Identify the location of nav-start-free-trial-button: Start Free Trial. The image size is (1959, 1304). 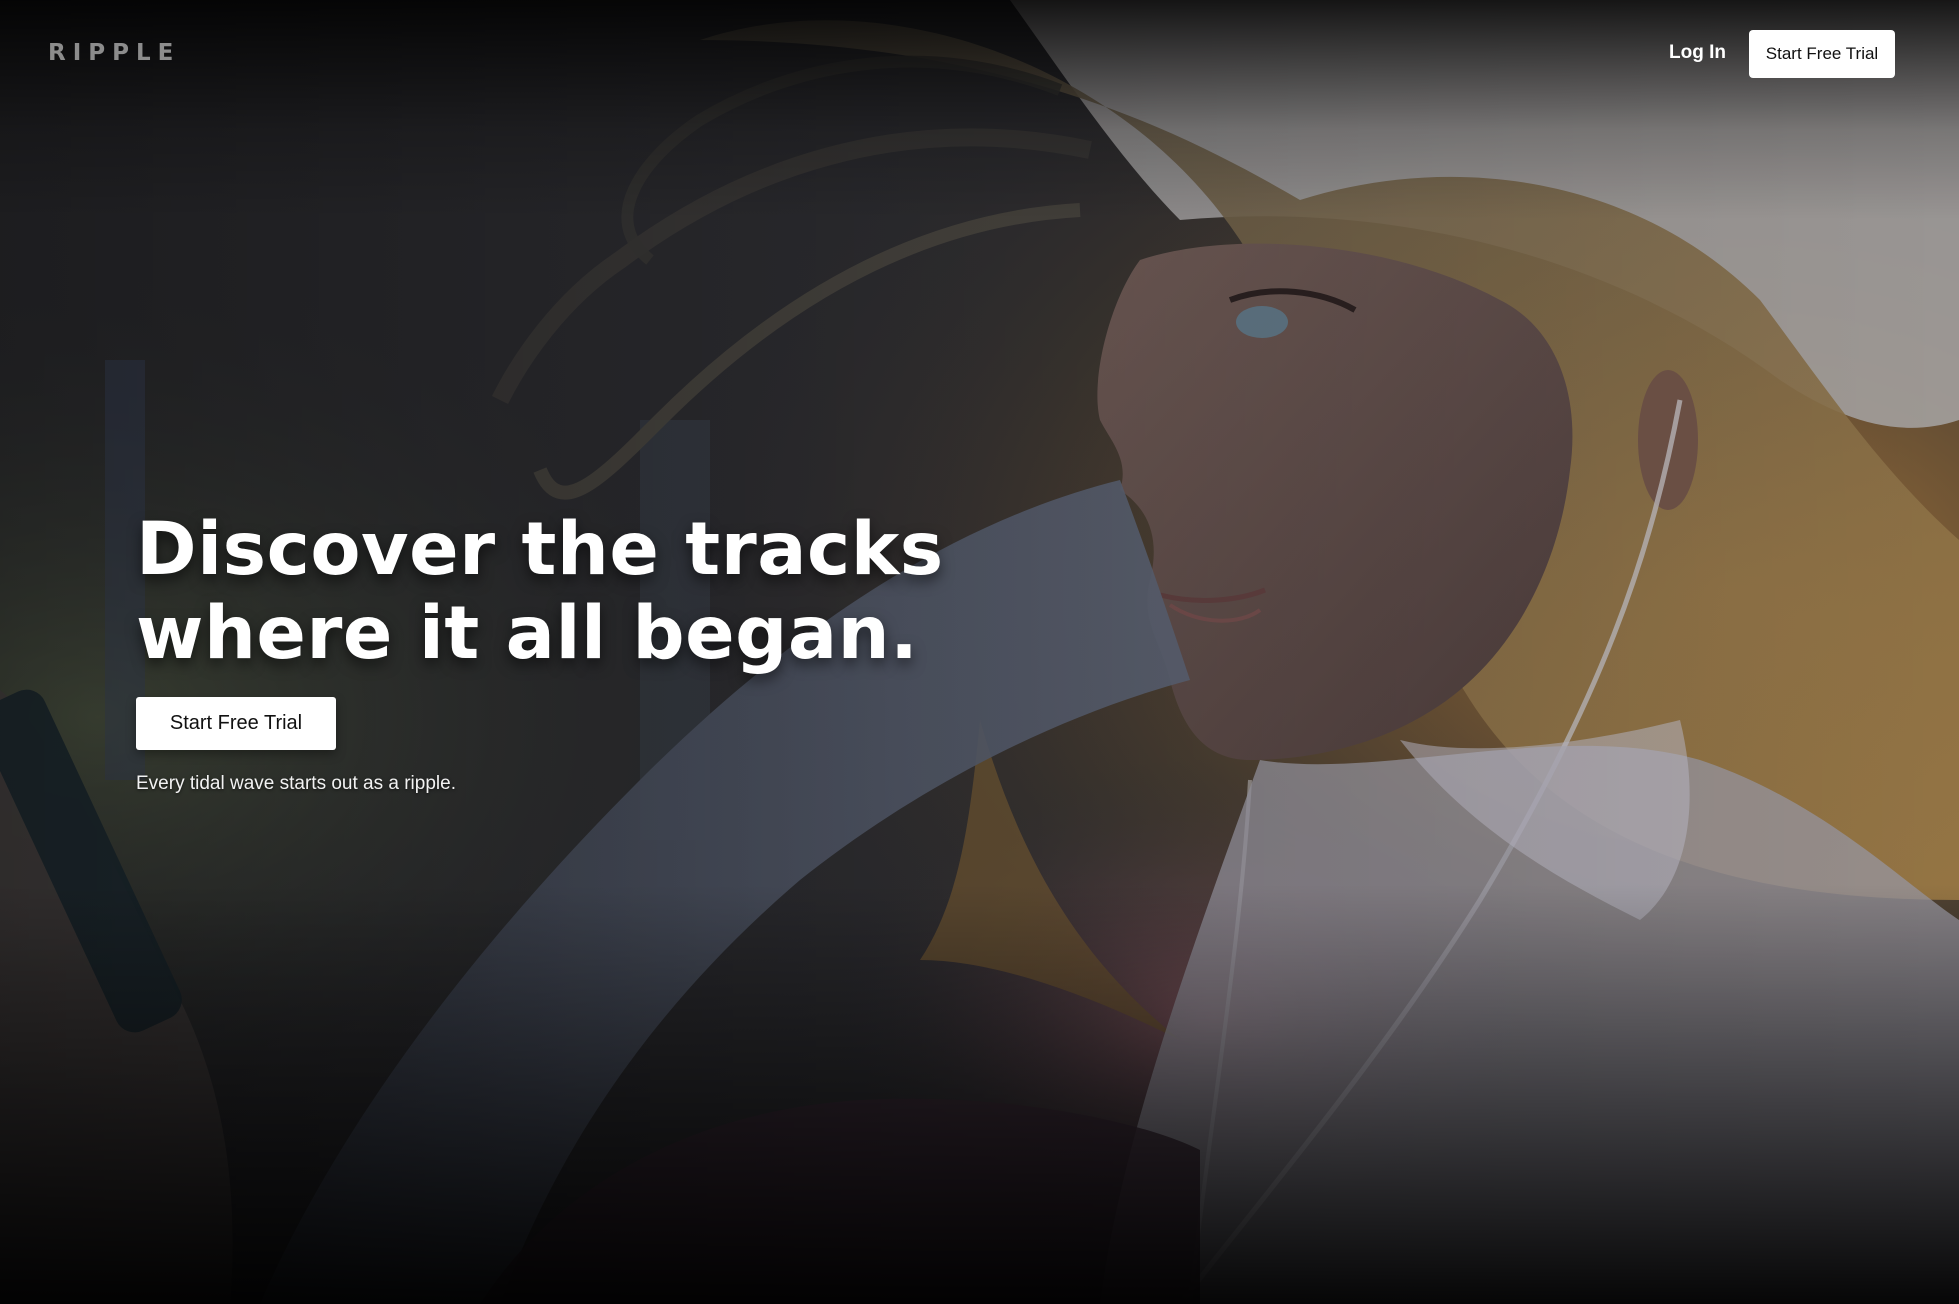
(1822, 54).